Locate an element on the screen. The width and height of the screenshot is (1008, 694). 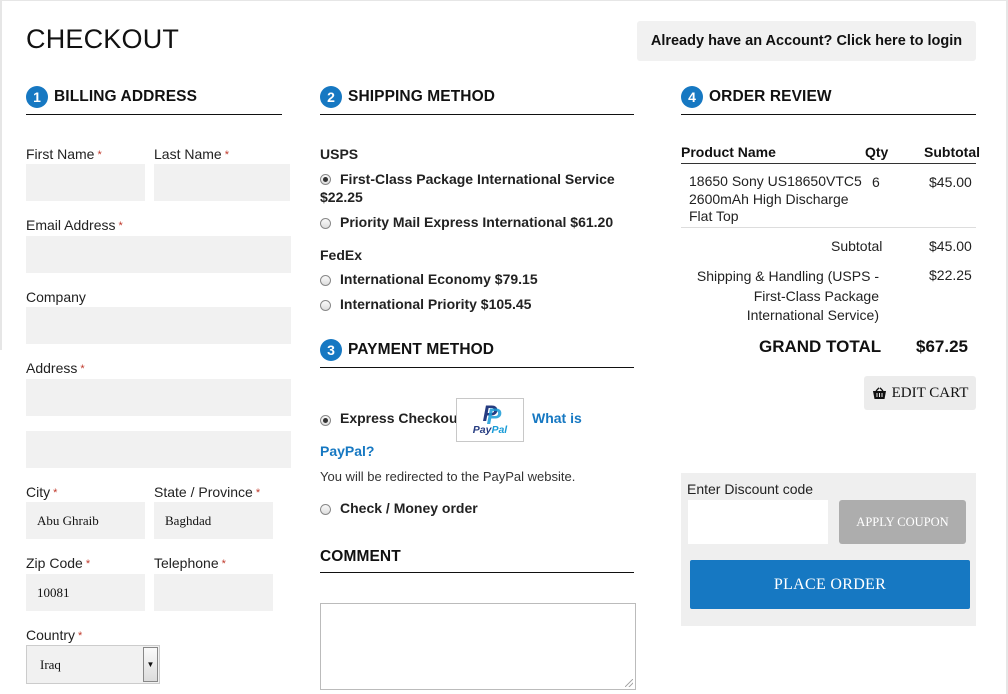
review-section-header: 4 ORDER REVIEW is located at coordinates (828, 100).